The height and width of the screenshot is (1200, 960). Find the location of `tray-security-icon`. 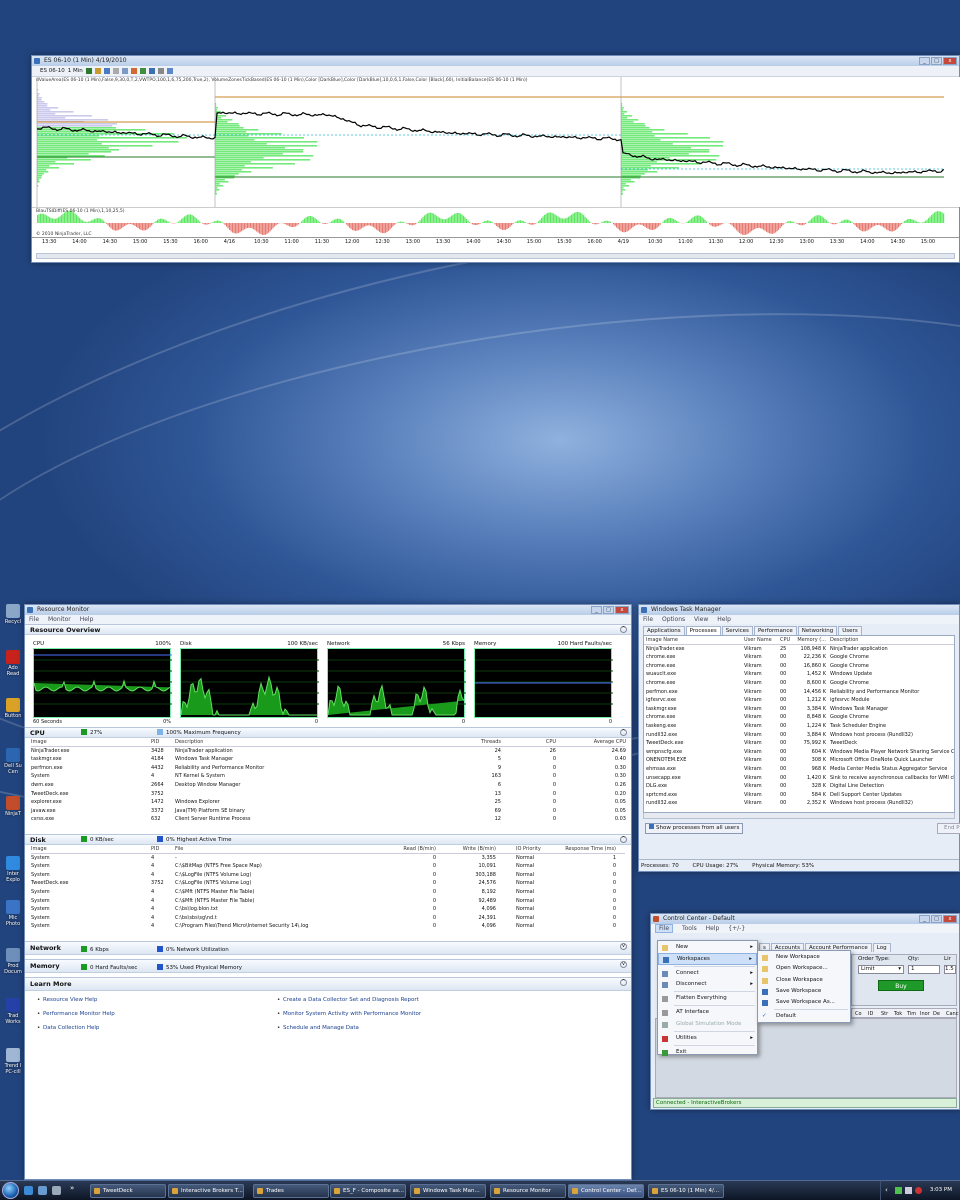

tray-security-icon is located at coordinates (918, 1190).